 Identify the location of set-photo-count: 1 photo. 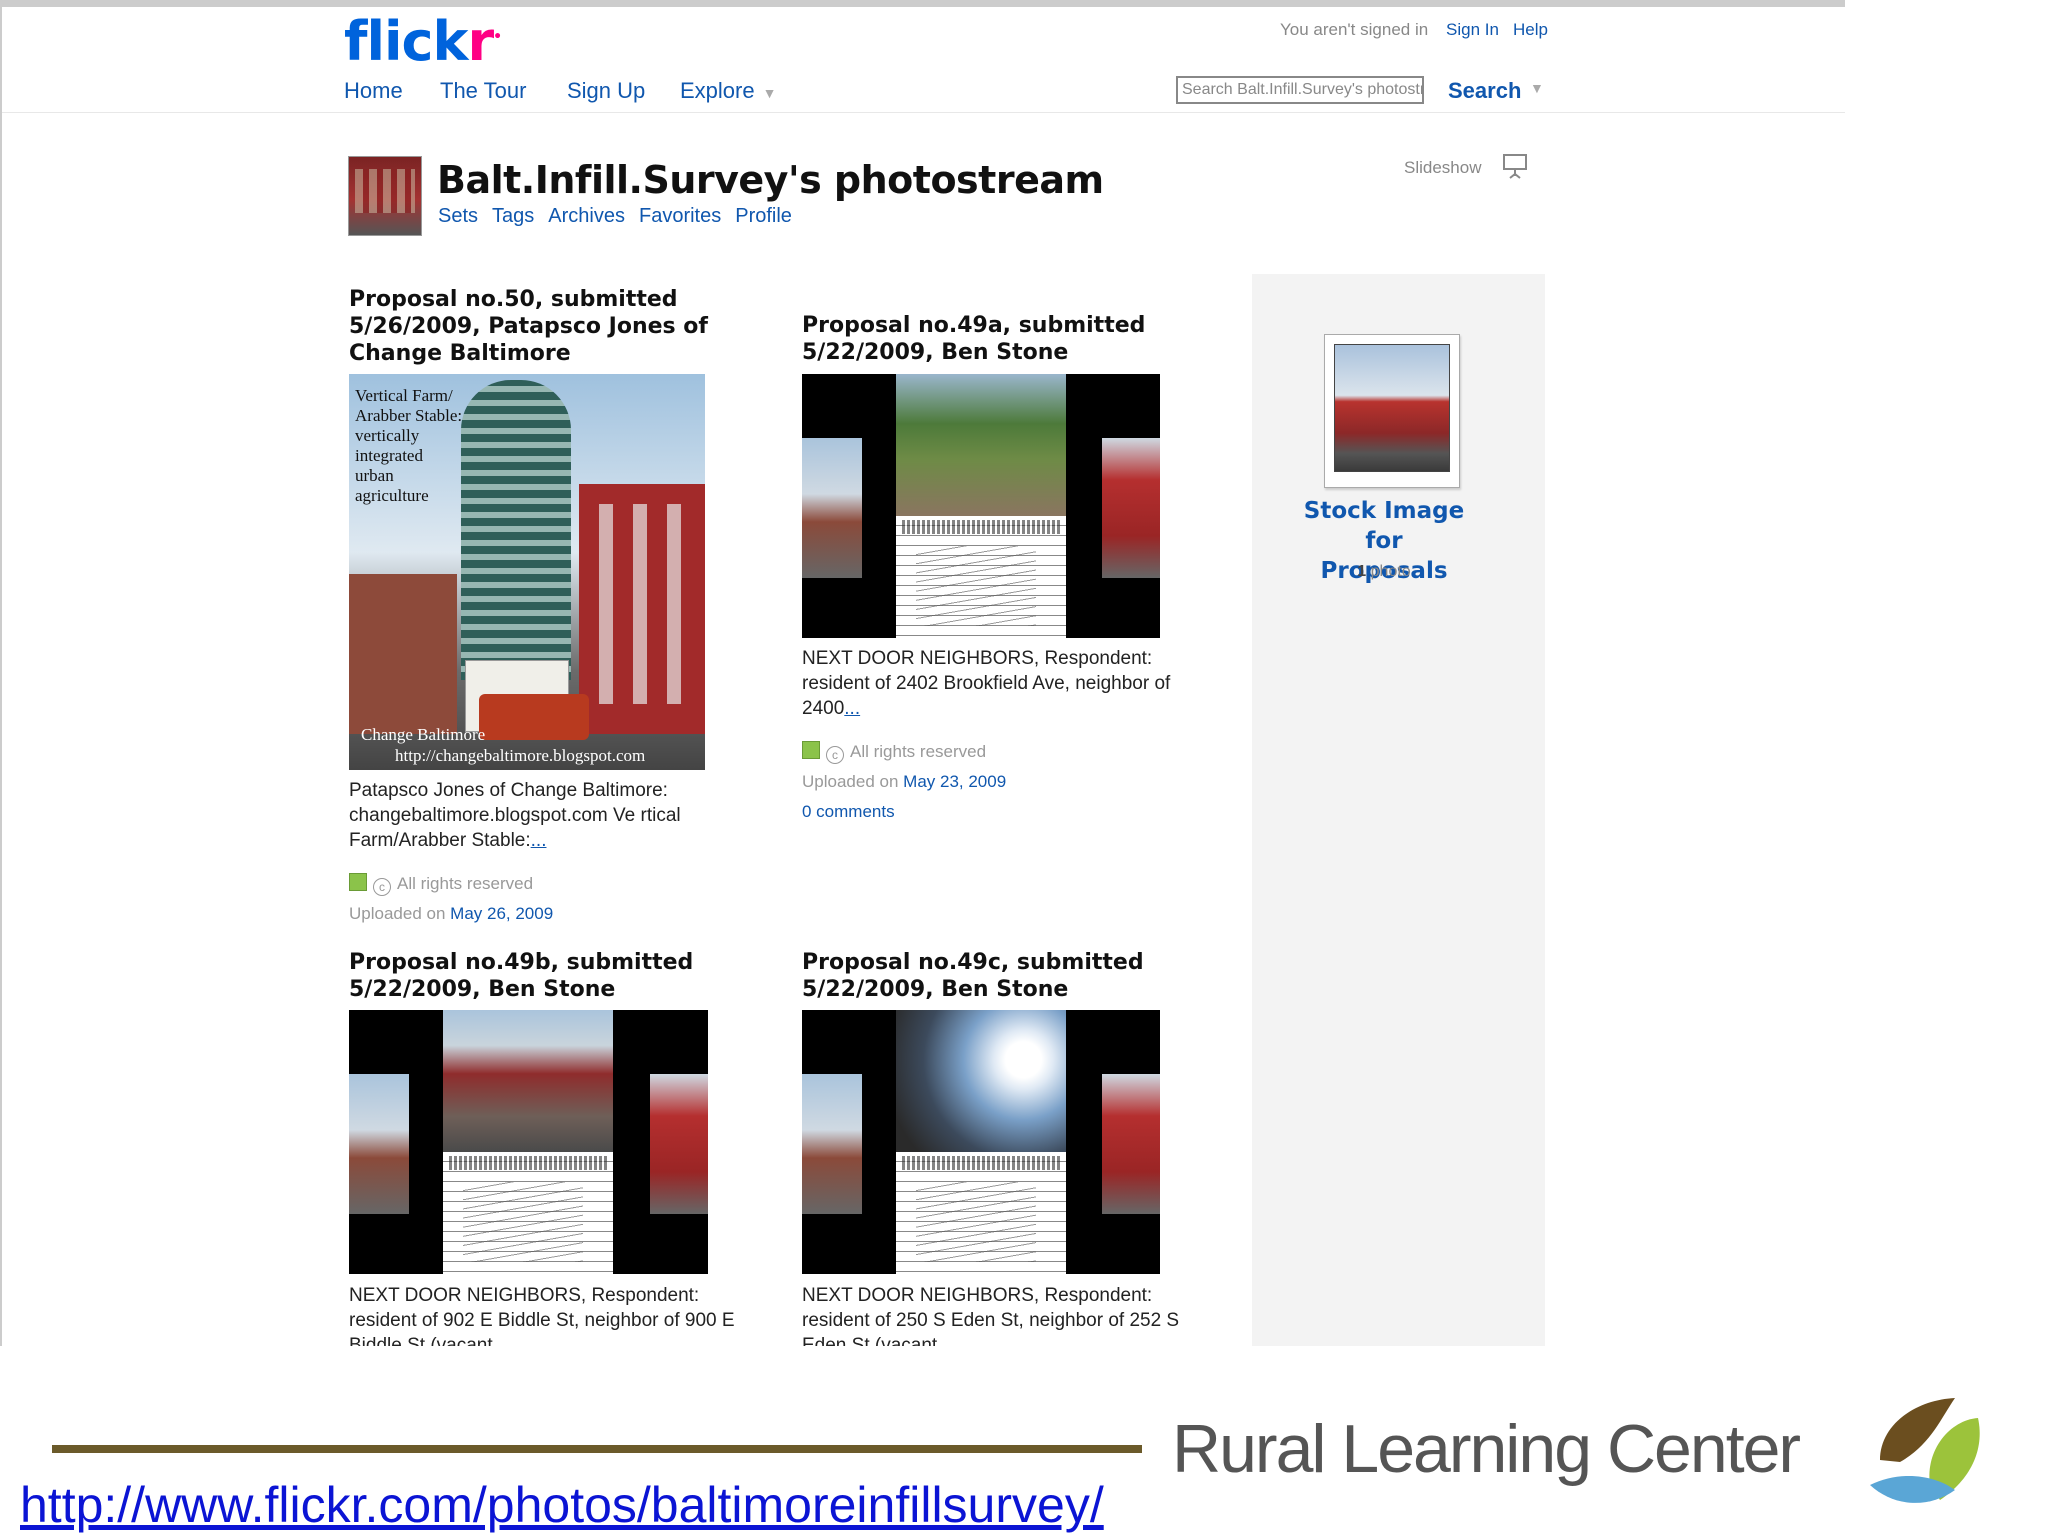
(1384, 571).